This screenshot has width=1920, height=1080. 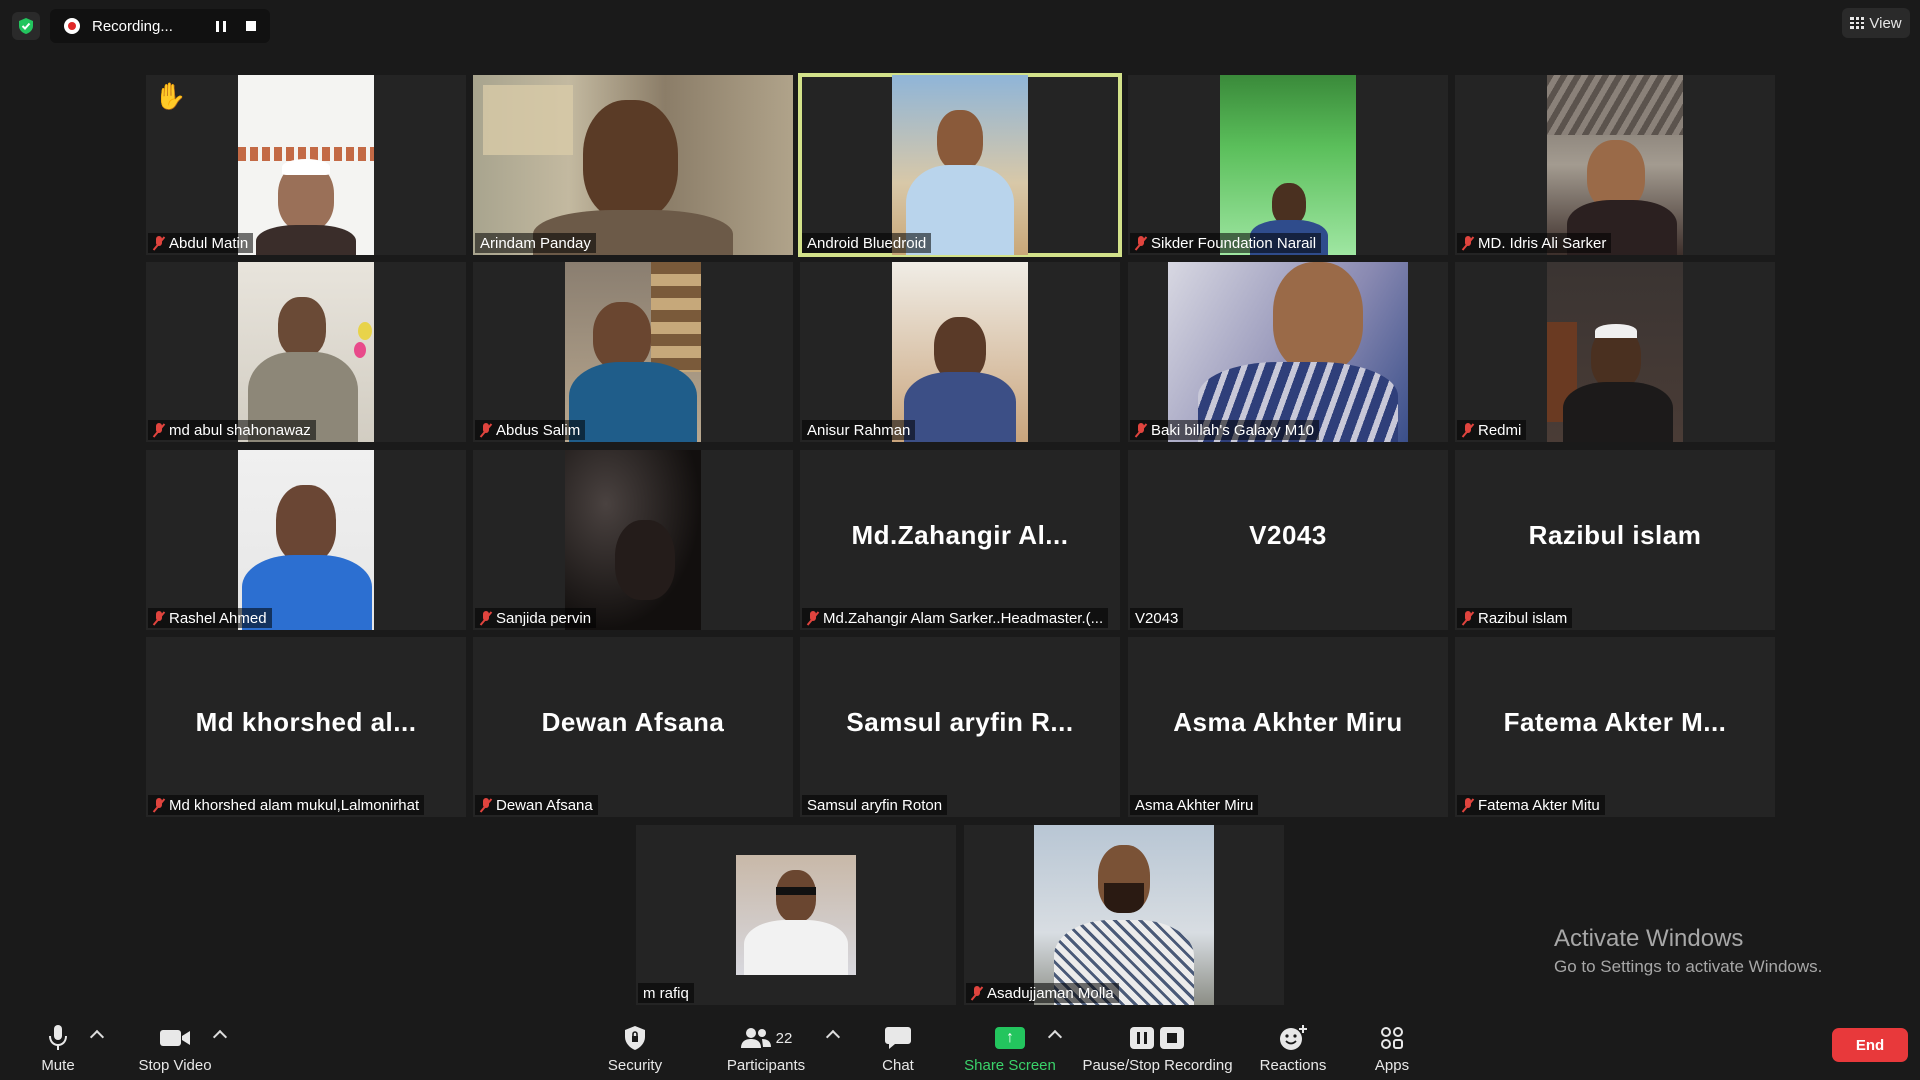 I want to click on participant-name: Dewan Afsana, so click(x=536, y=805).